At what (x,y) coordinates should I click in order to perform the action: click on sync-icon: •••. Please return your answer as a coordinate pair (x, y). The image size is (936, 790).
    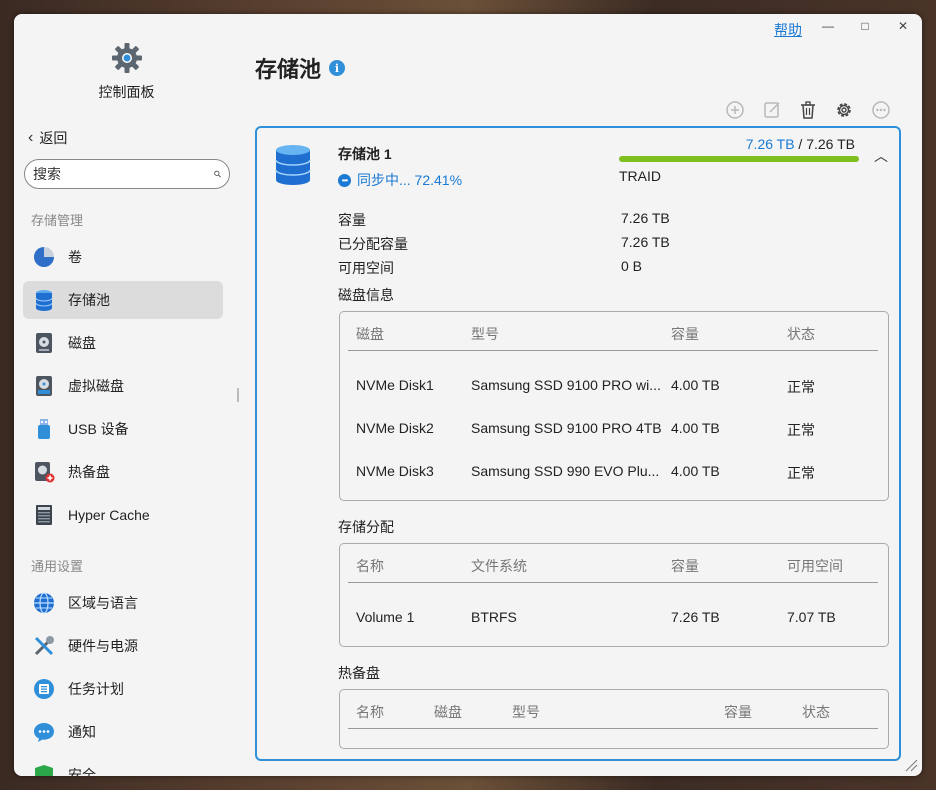
    Looking at the image, I should click on (344, 180).